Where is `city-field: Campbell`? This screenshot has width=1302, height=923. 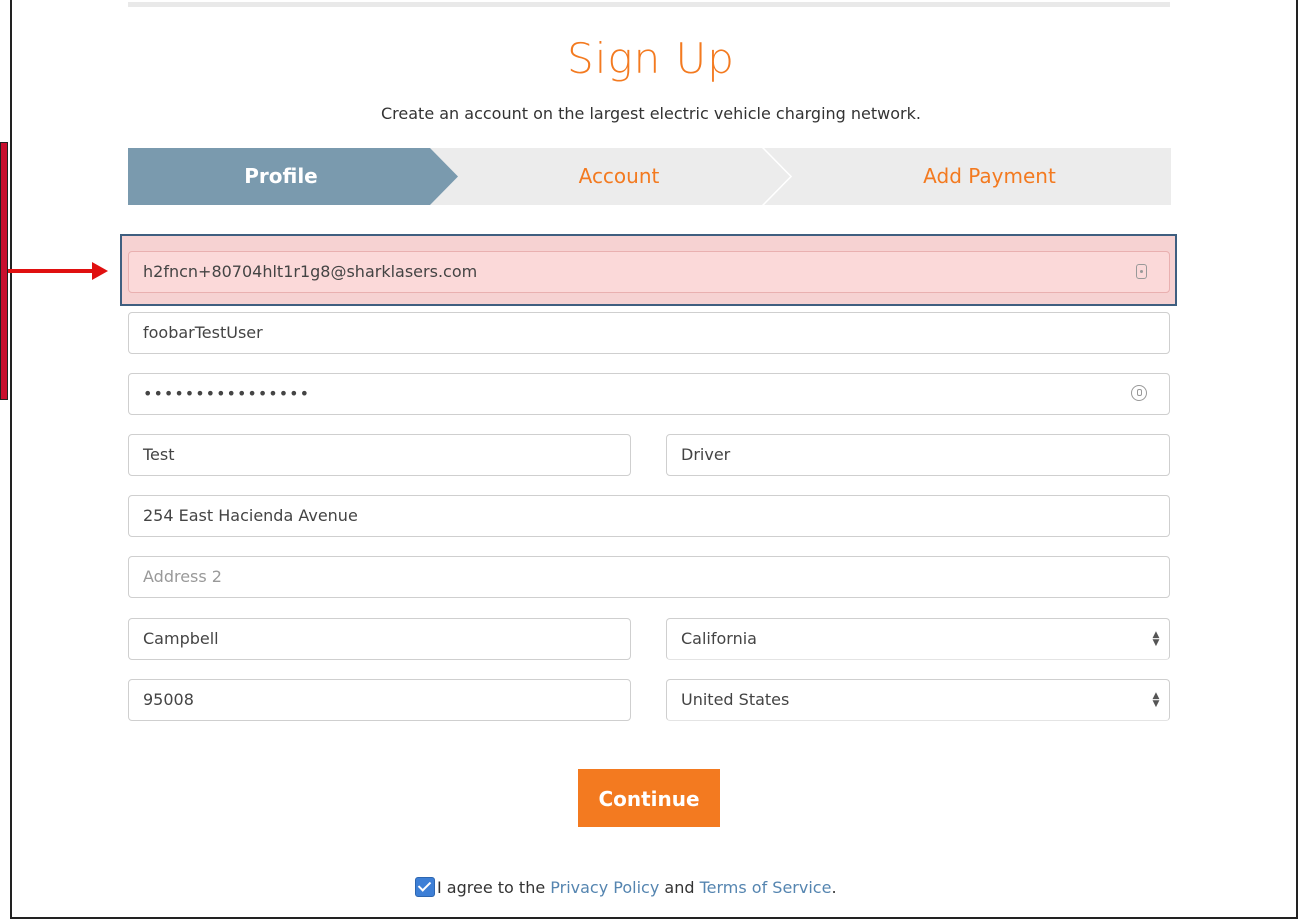 city-field: Campbell is located at coordinates (379, 639).